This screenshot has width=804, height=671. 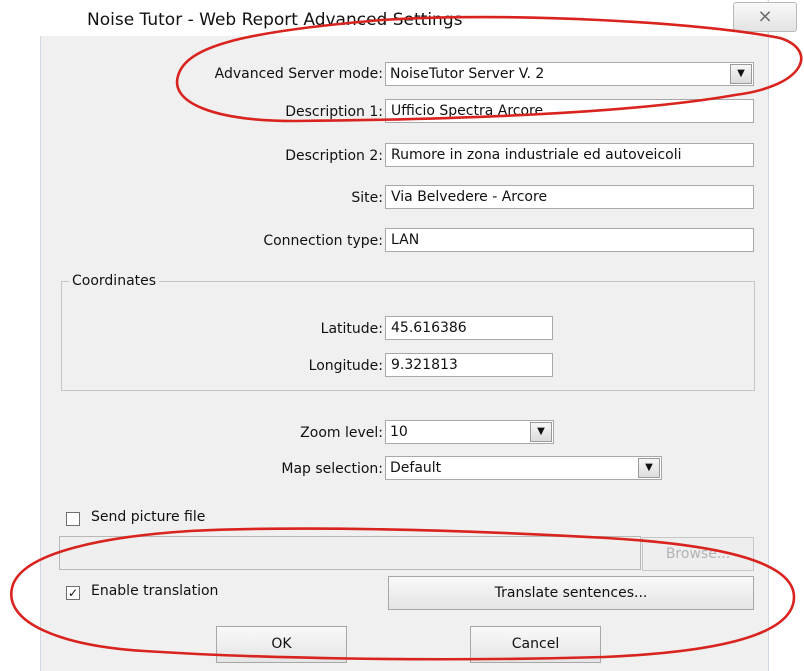 I want to click on picture-file-path-field, so click(x=350, y=553).